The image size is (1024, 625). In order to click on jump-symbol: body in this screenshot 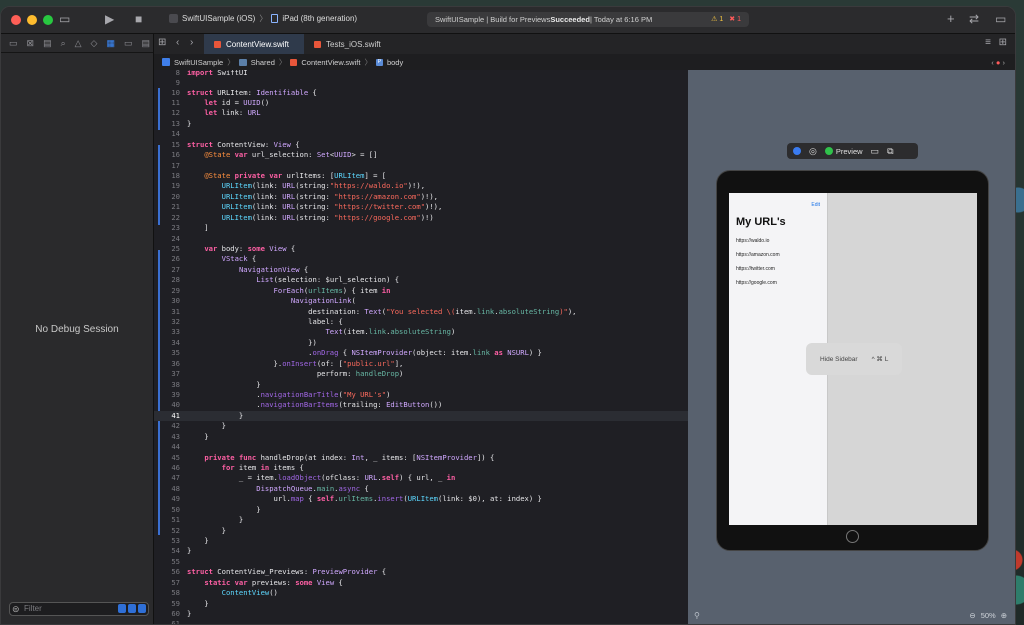, I will do `click(395, 62)`.